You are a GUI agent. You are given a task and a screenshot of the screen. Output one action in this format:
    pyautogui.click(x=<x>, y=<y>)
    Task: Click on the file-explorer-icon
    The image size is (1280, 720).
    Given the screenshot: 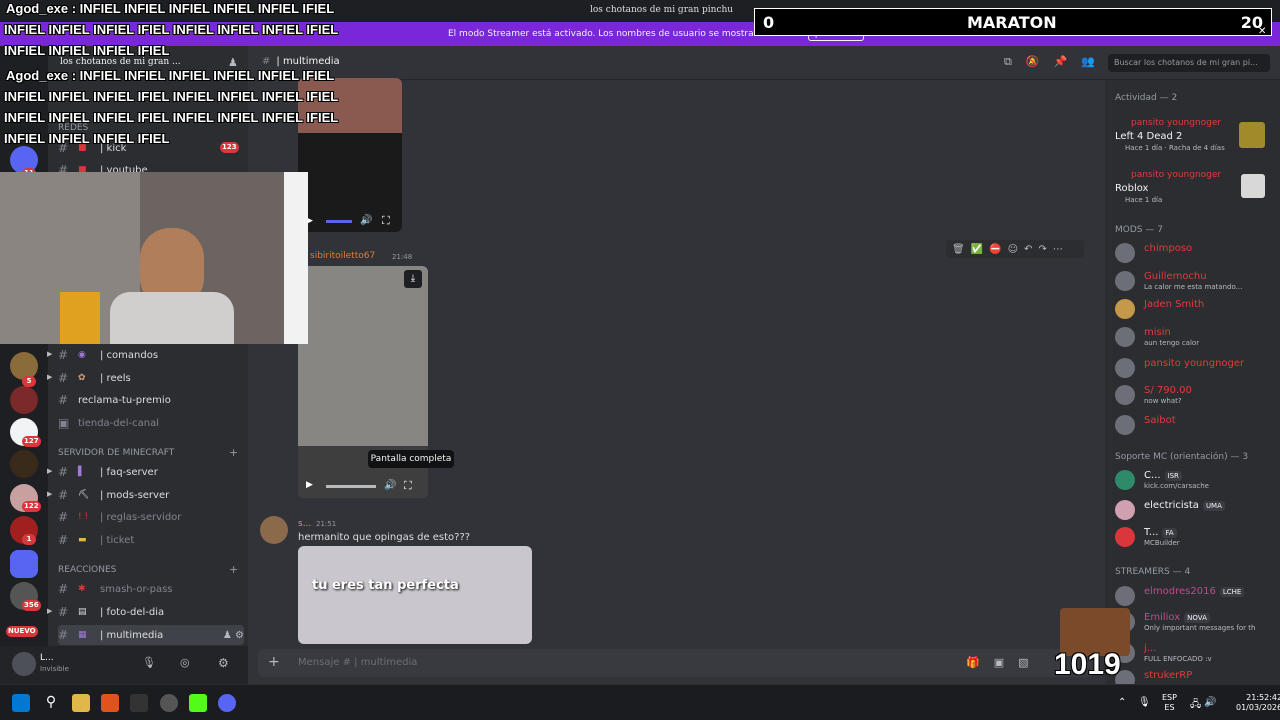 What is the action you would take?
    pyautogui.click(x=81, y=703)
    